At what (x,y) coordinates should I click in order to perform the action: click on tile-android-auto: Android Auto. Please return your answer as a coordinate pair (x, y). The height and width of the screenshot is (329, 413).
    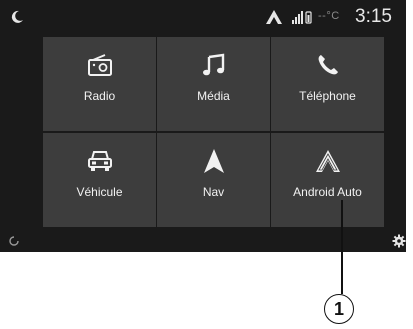
    Looking at the image, I should click on (327, 180).